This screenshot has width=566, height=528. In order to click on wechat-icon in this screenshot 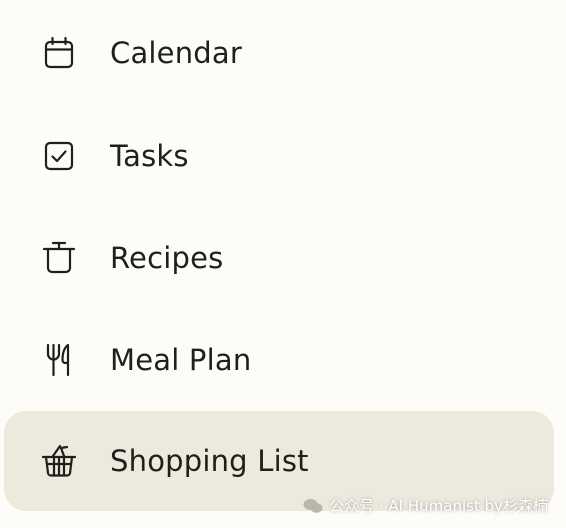, I will do `click(313, 506)`.